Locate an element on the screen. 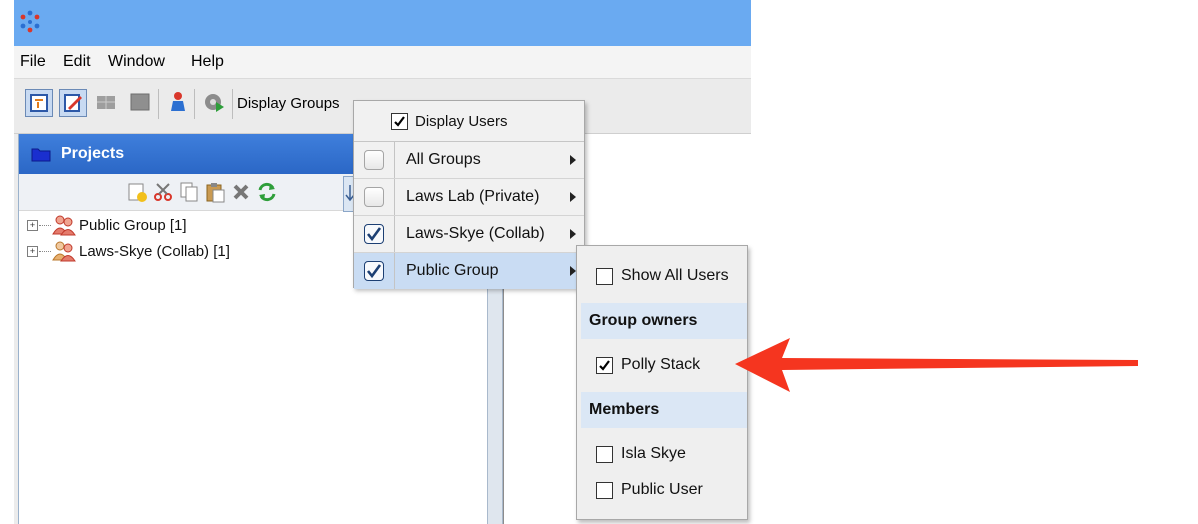 The height and width of the screenshot is (524, 1198). display-groups-label: Display Groups is located at coordinates (288, 103).